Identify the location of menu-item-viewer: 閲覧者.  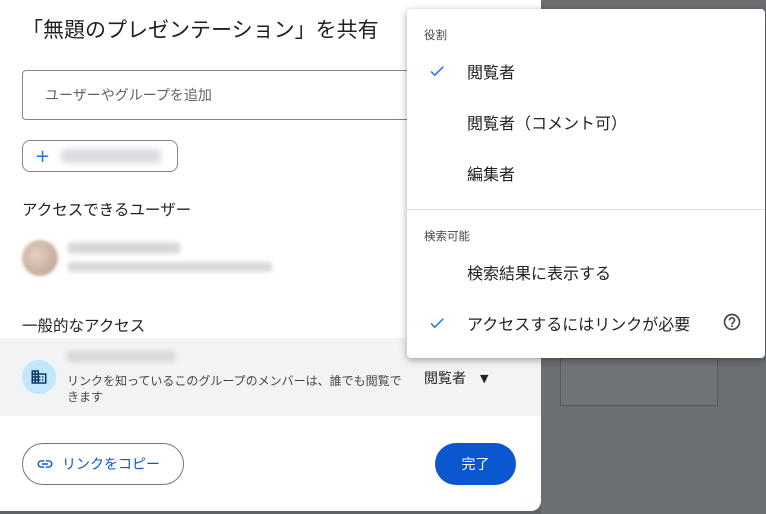
(586, 71).